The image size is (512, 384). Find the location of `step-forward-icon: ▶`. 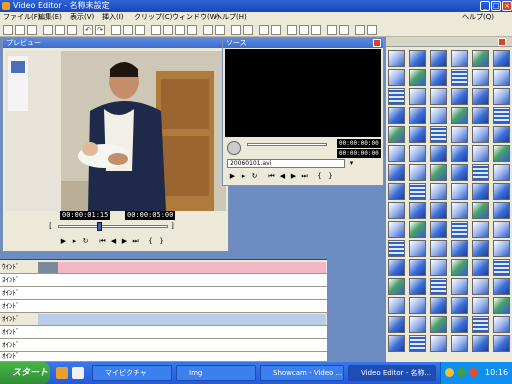

step-forward-icon: ▶ is located at coordinates (124, 241).